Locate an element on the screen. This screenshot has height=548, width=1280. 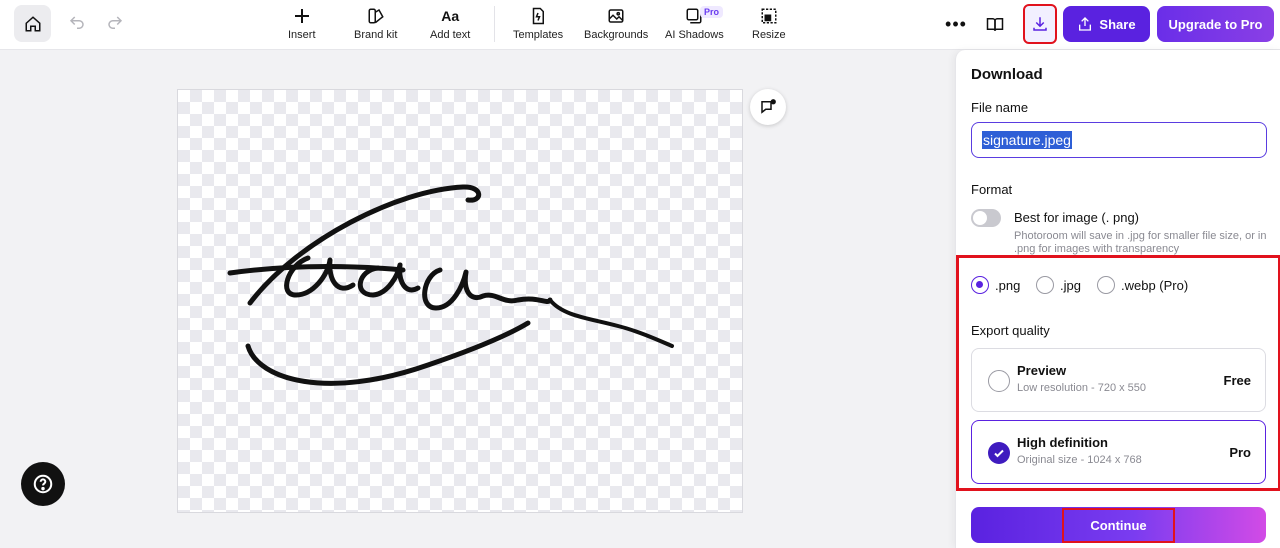
continue-button: Continue is located at coordinates (1118, 525).